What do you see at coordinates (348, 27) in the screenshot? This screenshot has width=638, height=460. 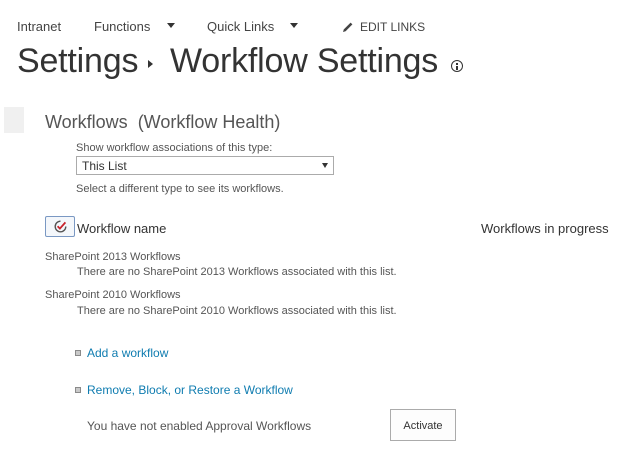 I see `pencil-icon` at bounding box center [348, 27].